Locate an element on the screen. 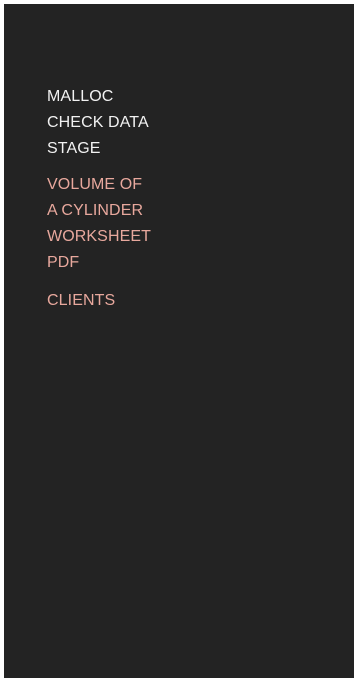 The width and height of the screenshot is (358, 682). clients-link: CLIENTS is located at coordinates (122, 301).